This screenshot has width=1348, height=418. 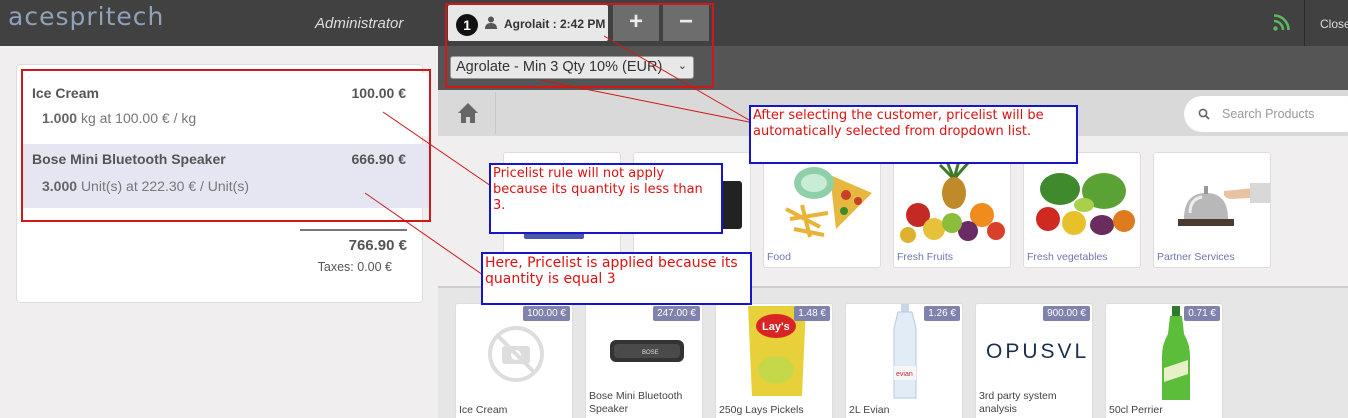 I want to click on close-button: Close, so click(x=1334, y=24).